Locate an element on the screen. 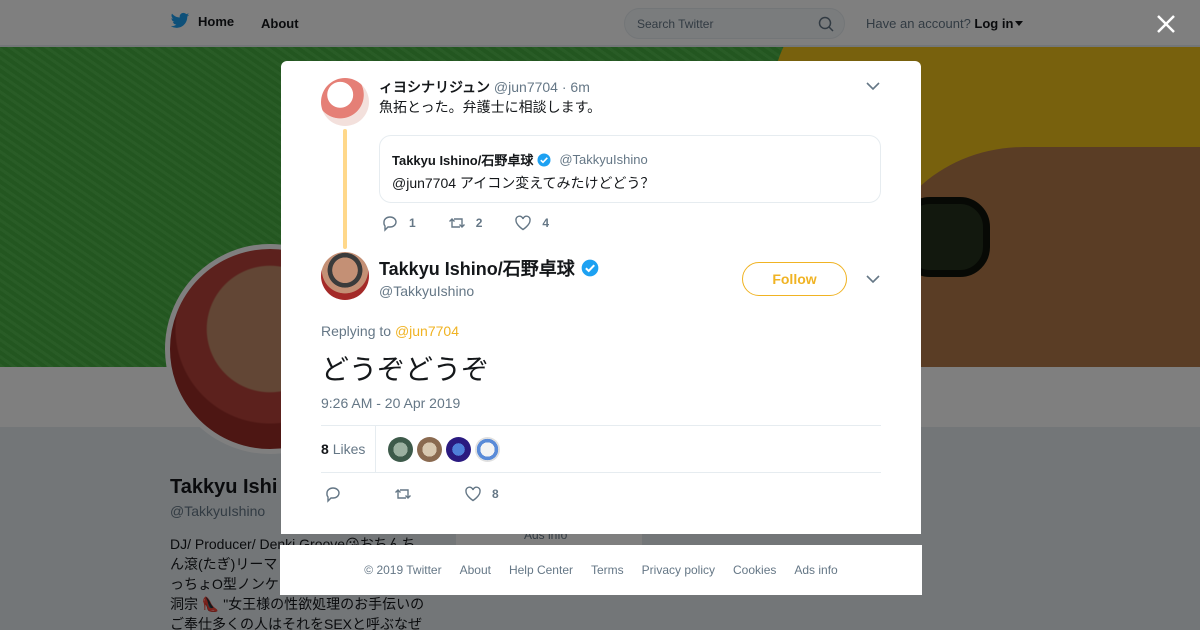  like-count: 8 is located at coordinates (495, 494).